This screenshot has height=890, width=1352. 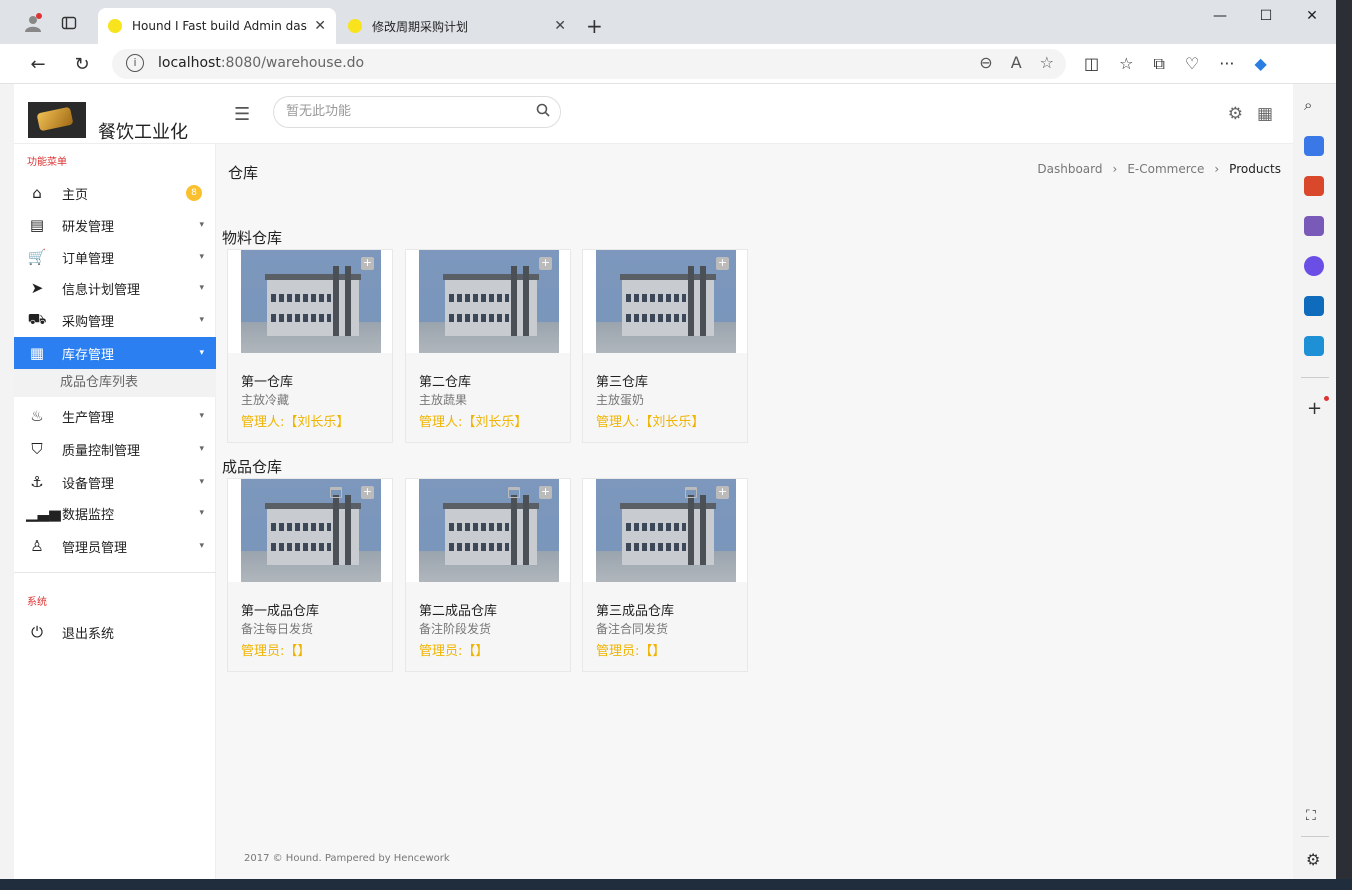 What do you see at coordinates (1314, 346) in the screenshot?
I see `send-icon` at bounding box center [1314, 346].